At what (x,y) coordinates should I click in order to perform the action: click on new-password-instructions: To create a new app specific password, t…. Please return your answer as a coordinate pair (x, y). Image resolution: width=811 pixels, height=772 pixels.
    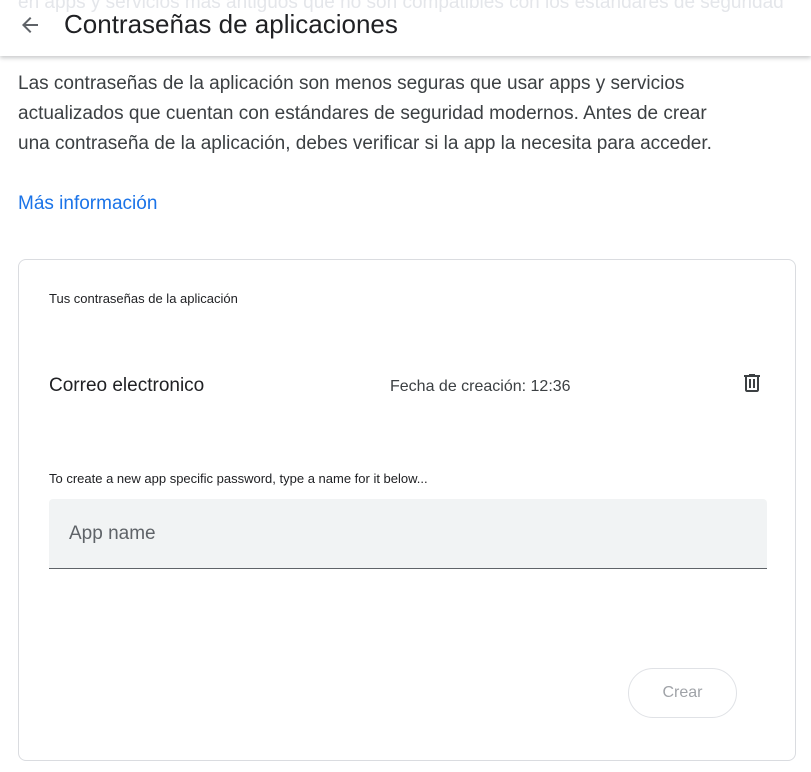
    Looking at the image, I should click on (238, 478).